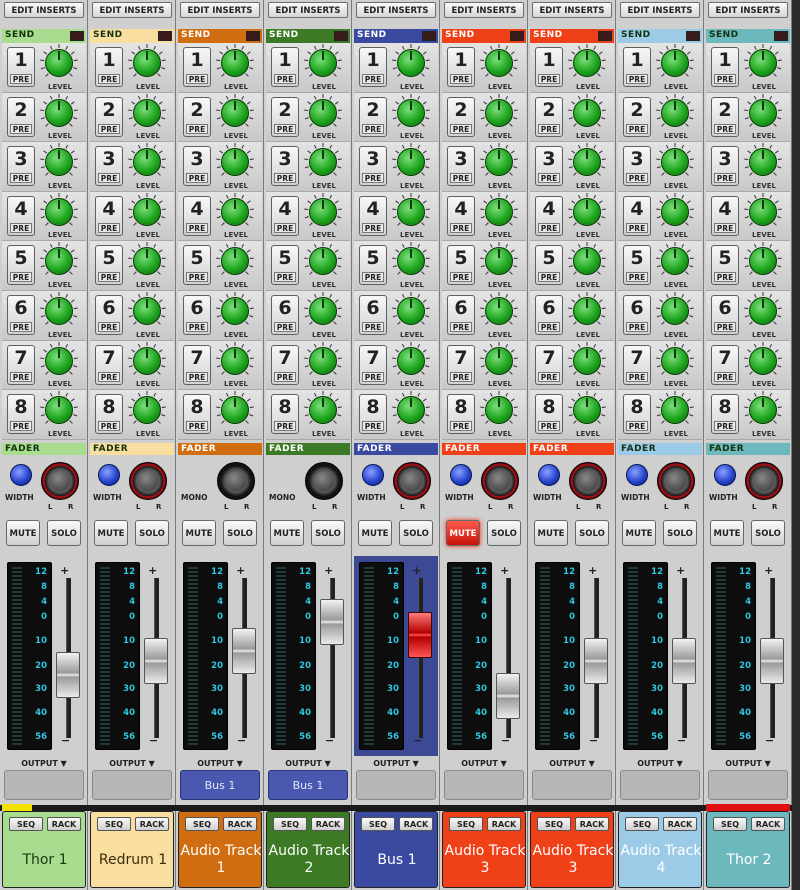 The image size is (800, 890). Describe the element at coordinates (133, 860) in the screenshot. I see `channel-name: Redrum 1` at that location.